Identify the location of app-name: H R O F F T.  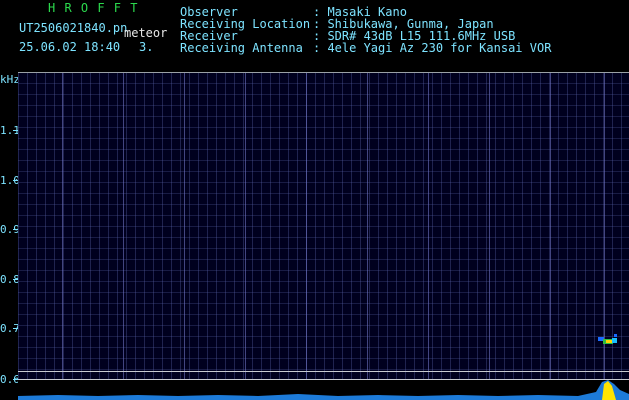
(93, 8).